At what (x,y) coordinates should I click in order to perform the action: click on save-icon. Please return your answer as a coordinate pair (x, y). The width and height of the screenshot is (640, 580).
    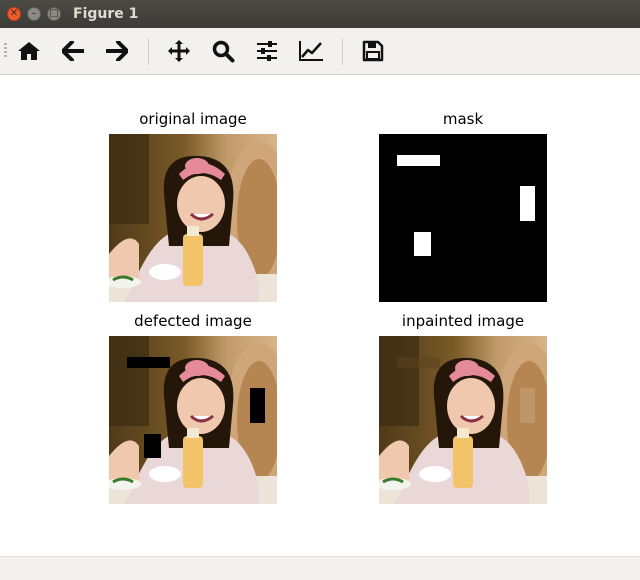
    Looking at the image, I should click on (373, 51).